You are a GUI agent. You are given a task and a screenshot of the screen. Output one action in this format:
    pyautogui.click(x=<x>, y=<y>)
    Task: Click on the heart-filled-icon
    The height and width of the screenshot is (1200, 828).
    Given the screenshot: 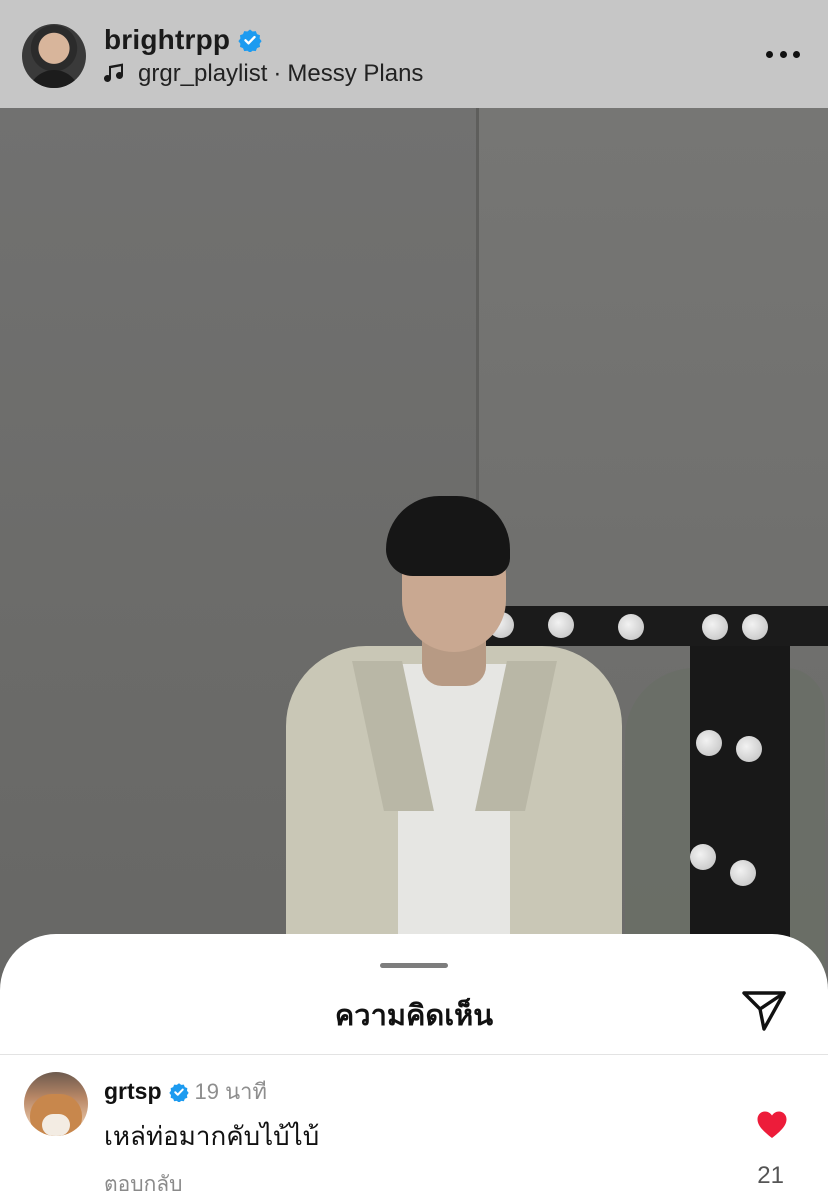 What is the action you would take?
    pyautogui.click(x=772, y=1125)
    